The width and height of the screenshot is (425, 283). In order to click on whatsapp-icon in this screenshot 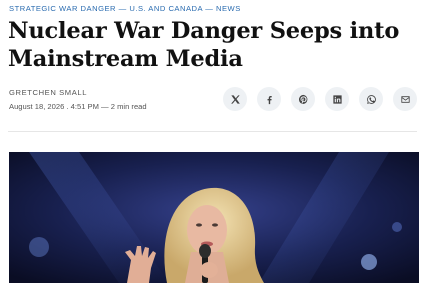, I will do `click(371, 99)`.